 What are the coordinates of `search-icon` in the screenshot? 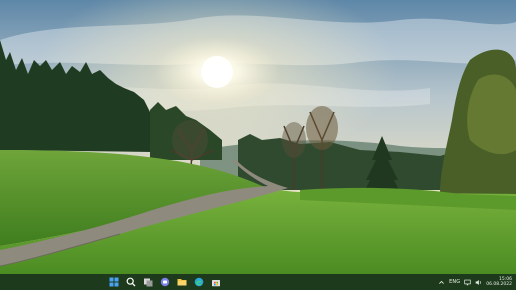 It's located at (131, 282).